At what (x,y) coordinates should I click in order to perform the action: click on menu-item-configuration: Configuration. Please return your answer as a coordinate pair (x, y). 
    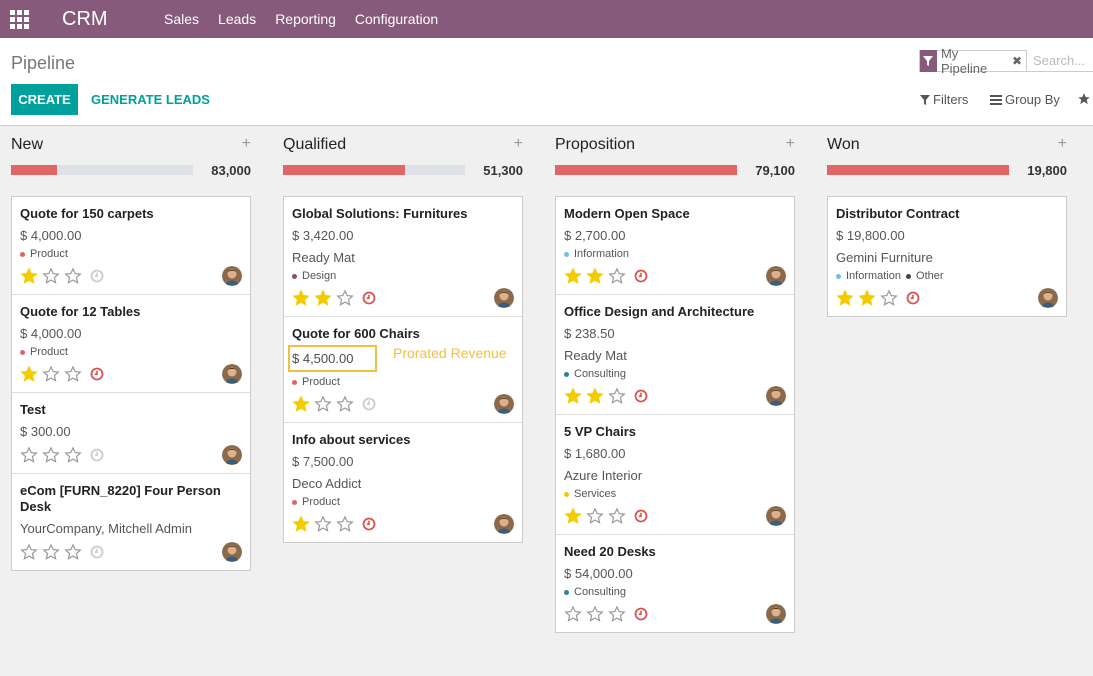
    Looking at the image, I should click on (396, 19).